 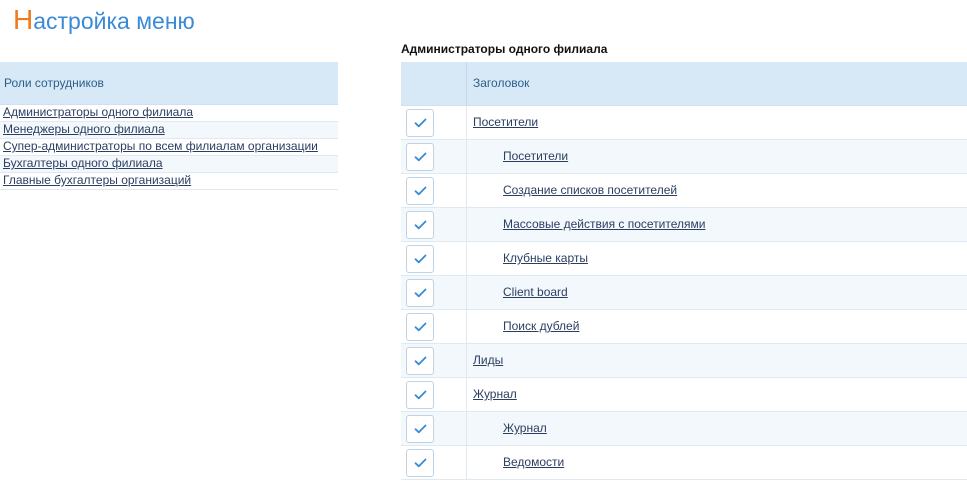 I want to click on role-link-branch-managers: Менеджеры одного филиала, so click(x=84, y=129).